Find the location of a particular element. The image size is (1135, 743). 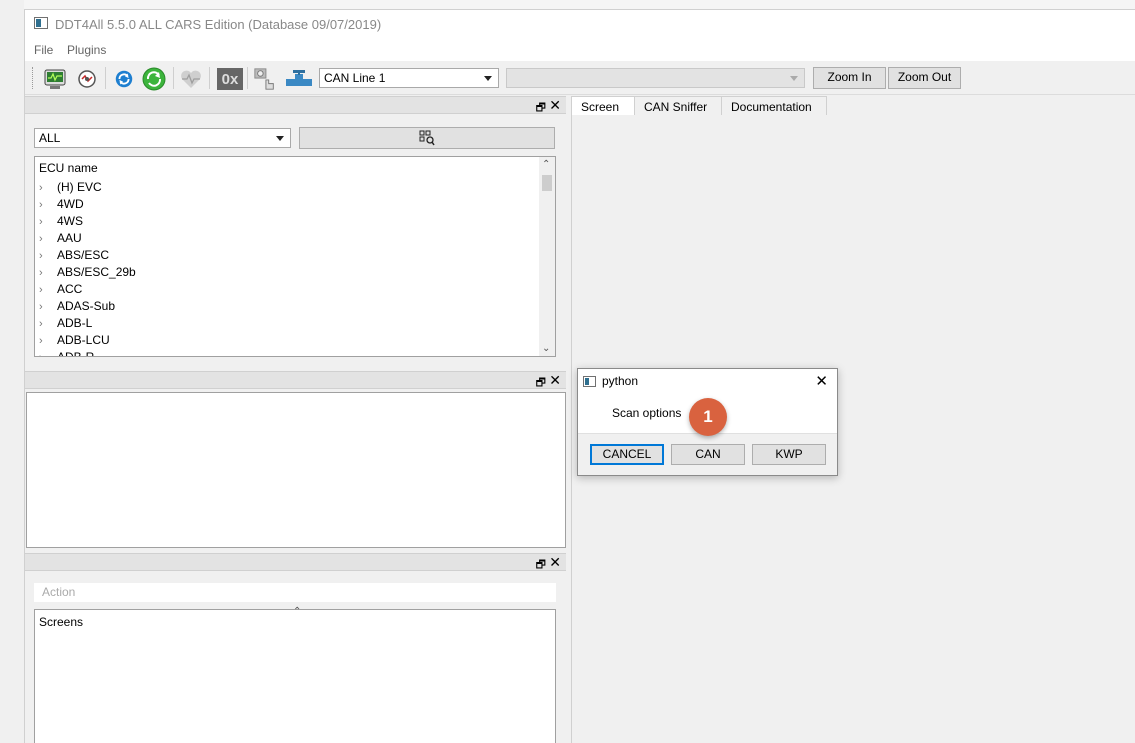

sniffer-icon is located at coordinates (87, 79).